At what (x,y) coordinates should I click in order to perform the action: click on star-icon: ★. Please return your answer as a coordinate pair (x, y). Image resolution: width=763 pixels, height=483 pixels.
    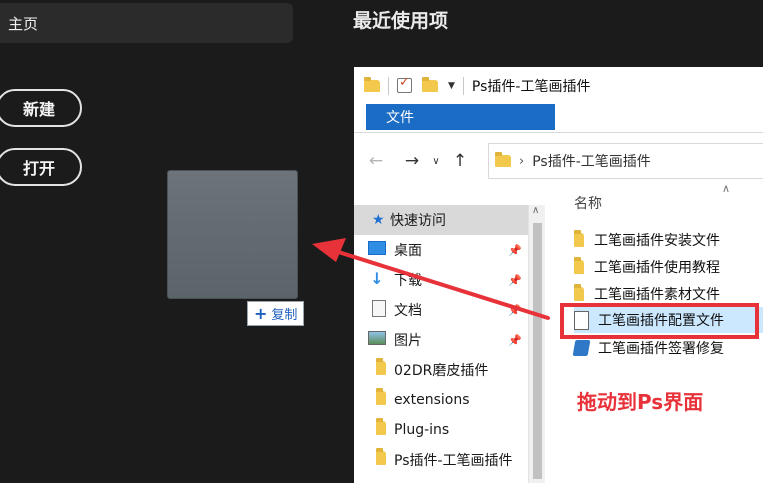
    Looking at the image, I should click on (378, 220).